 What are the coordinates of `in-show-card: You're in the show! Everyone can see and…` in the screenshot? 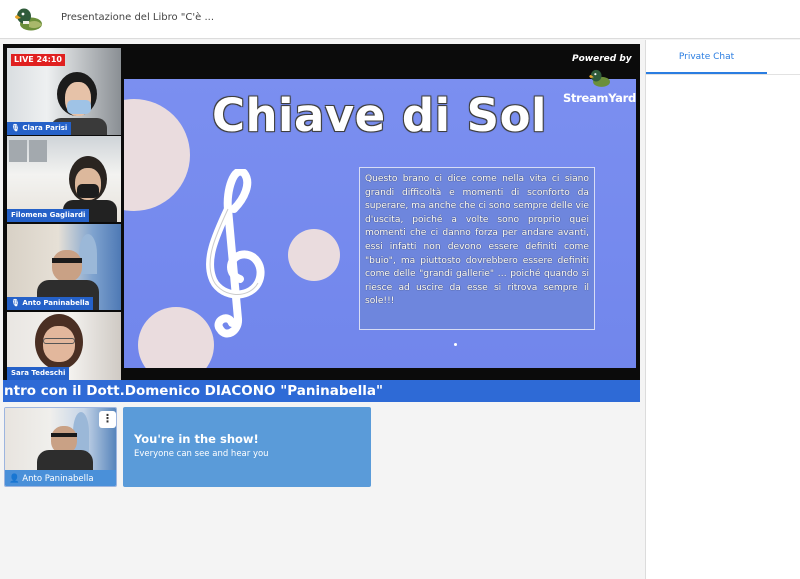 It's located at (247, 447).